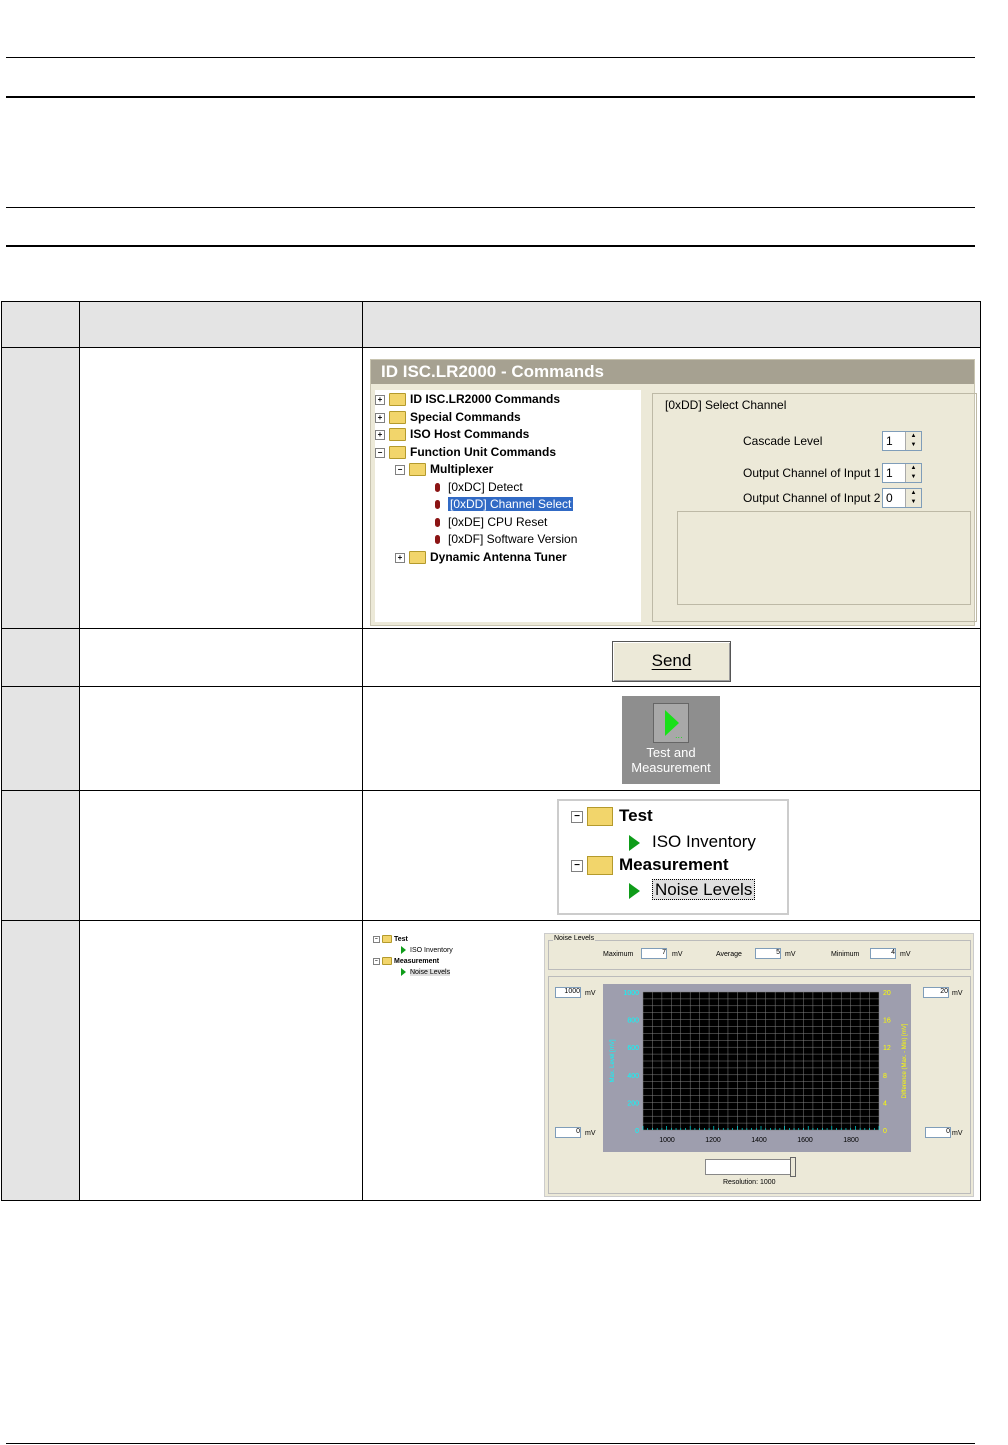  I want to click on tree-node-iso-inventory: ISO Inventory, so click(692, 842).